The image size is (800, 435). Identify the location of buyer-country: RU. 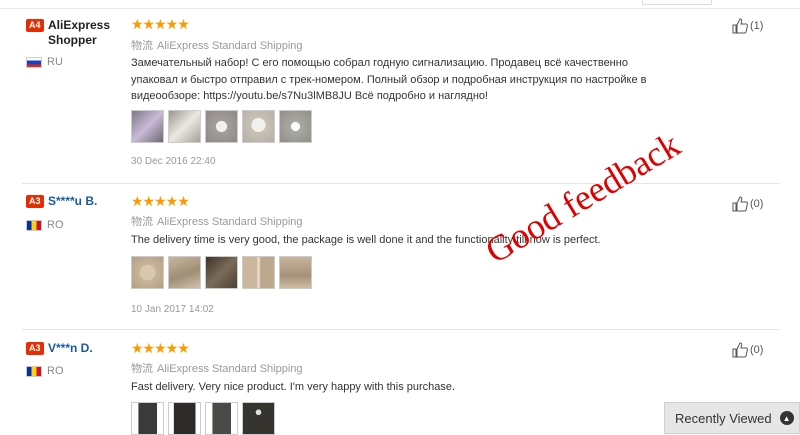
(44, 62).